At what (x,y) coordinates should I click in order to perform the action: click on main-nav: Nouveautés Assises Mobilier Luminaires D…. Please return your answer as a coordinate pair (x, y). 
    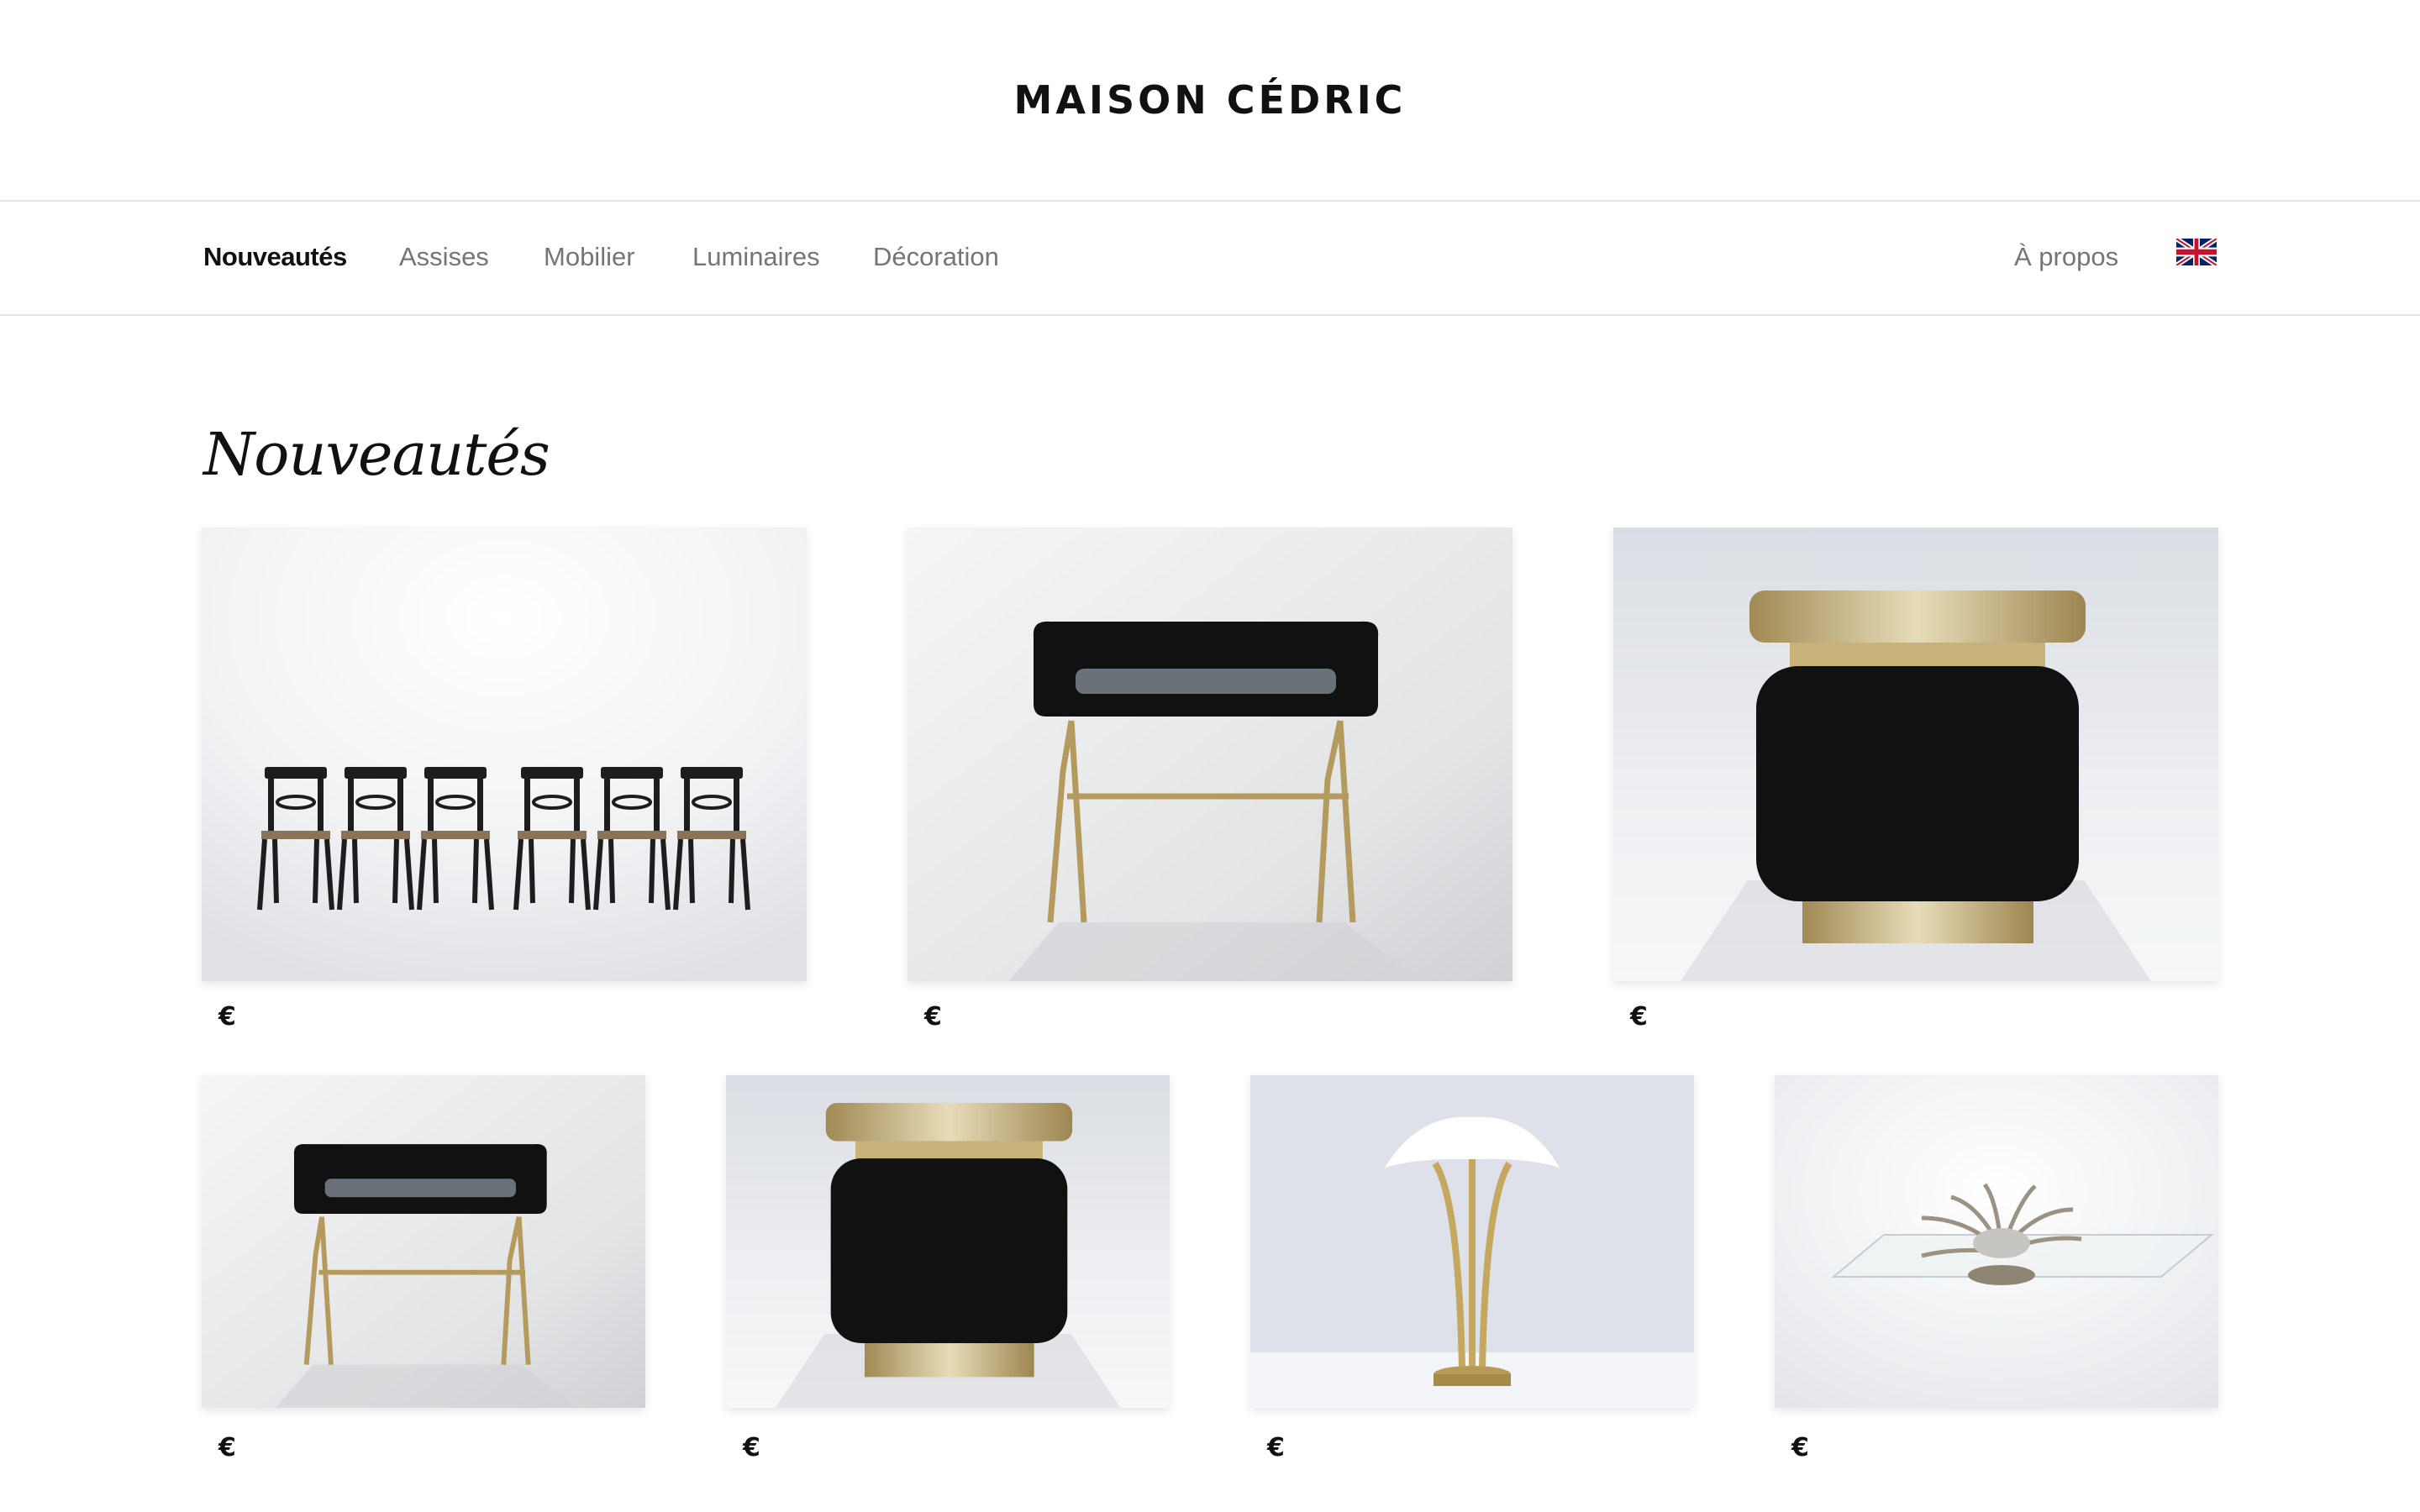
    Looking at the image, I should click on (1210, 259).